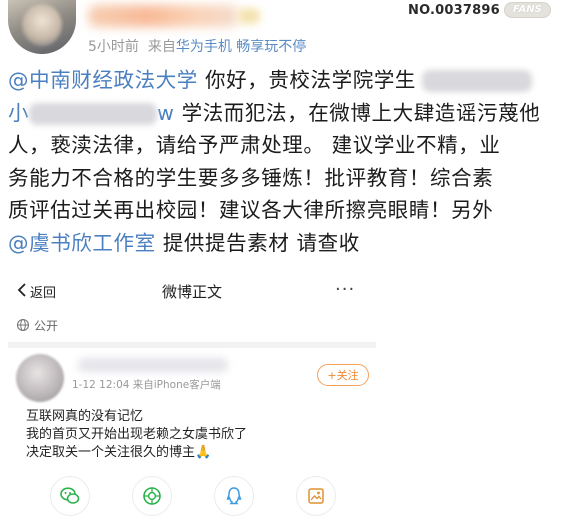 This screenshot has width=575, height=522. Describe the element at coordinates (251, 210) in the screenshot. I see `post-text-line-5: 质评估过关再出校园！建议各大律所擦亮眼睛！另外` at that location.